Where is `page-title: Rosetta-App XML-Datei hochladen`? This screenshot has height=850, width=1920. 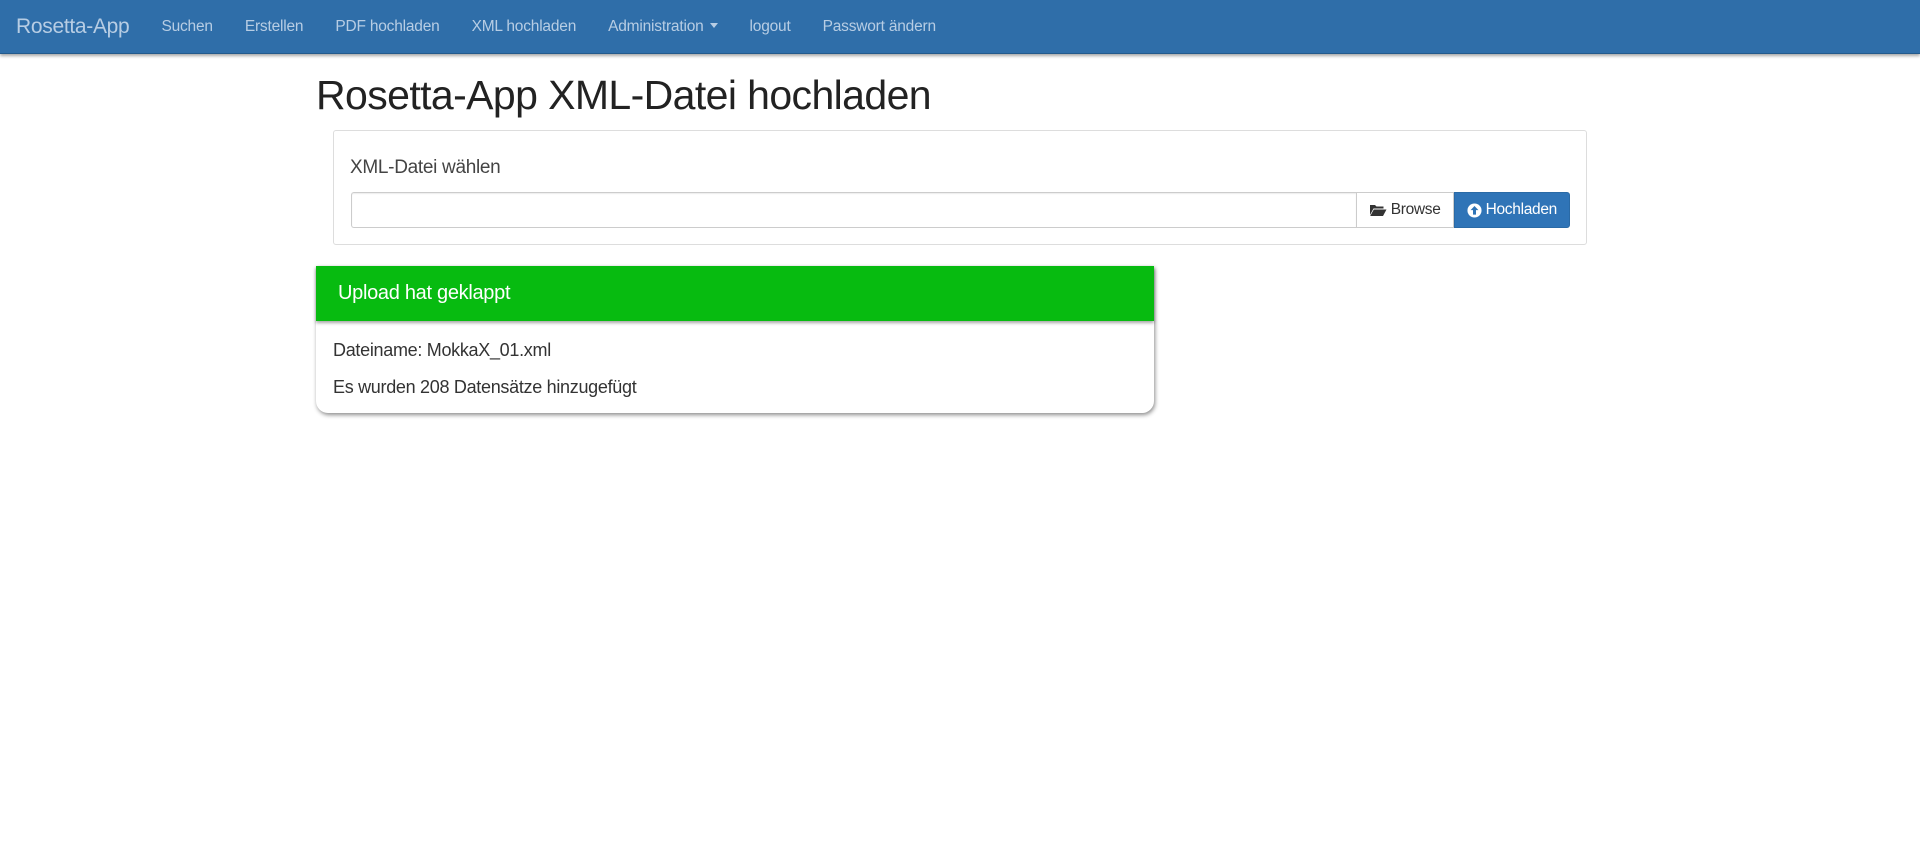 page-title: Rosetta-App XML-Datei hochladen is located at coordinates (624, 95).